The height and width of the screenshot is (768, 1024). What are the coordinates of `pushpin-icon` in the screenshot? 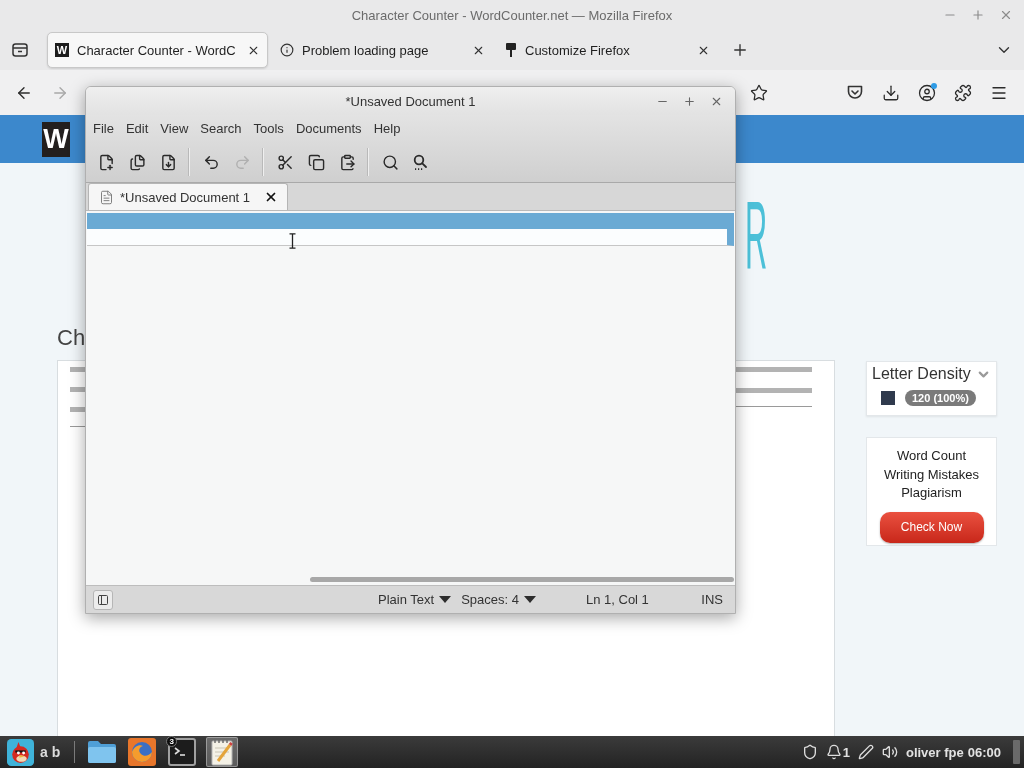 It's located at (511, 50).